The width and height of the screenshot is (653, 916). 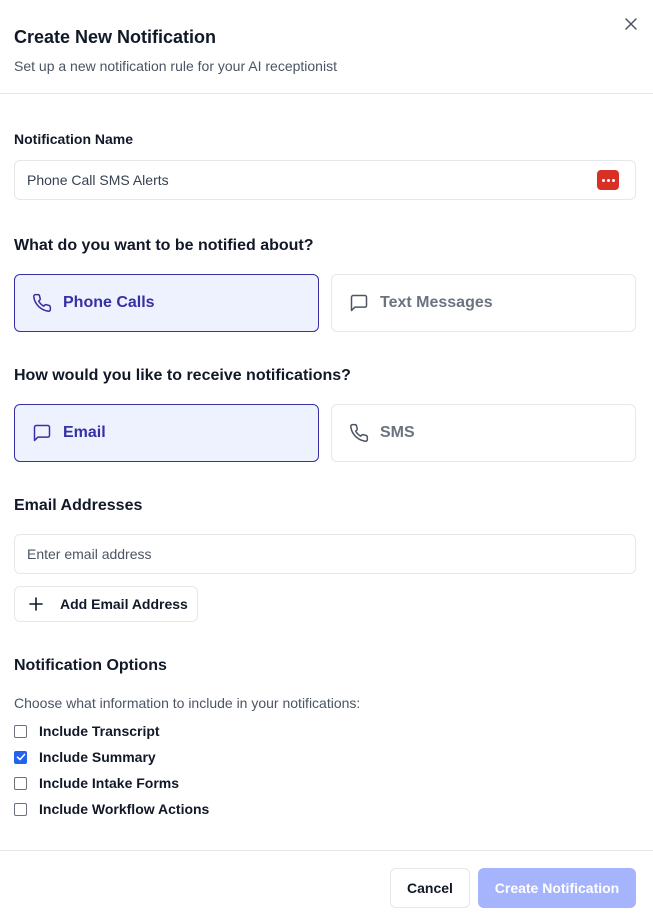 I want to click on notification-options-heading: Notification Options, so click(x=90, y=665).